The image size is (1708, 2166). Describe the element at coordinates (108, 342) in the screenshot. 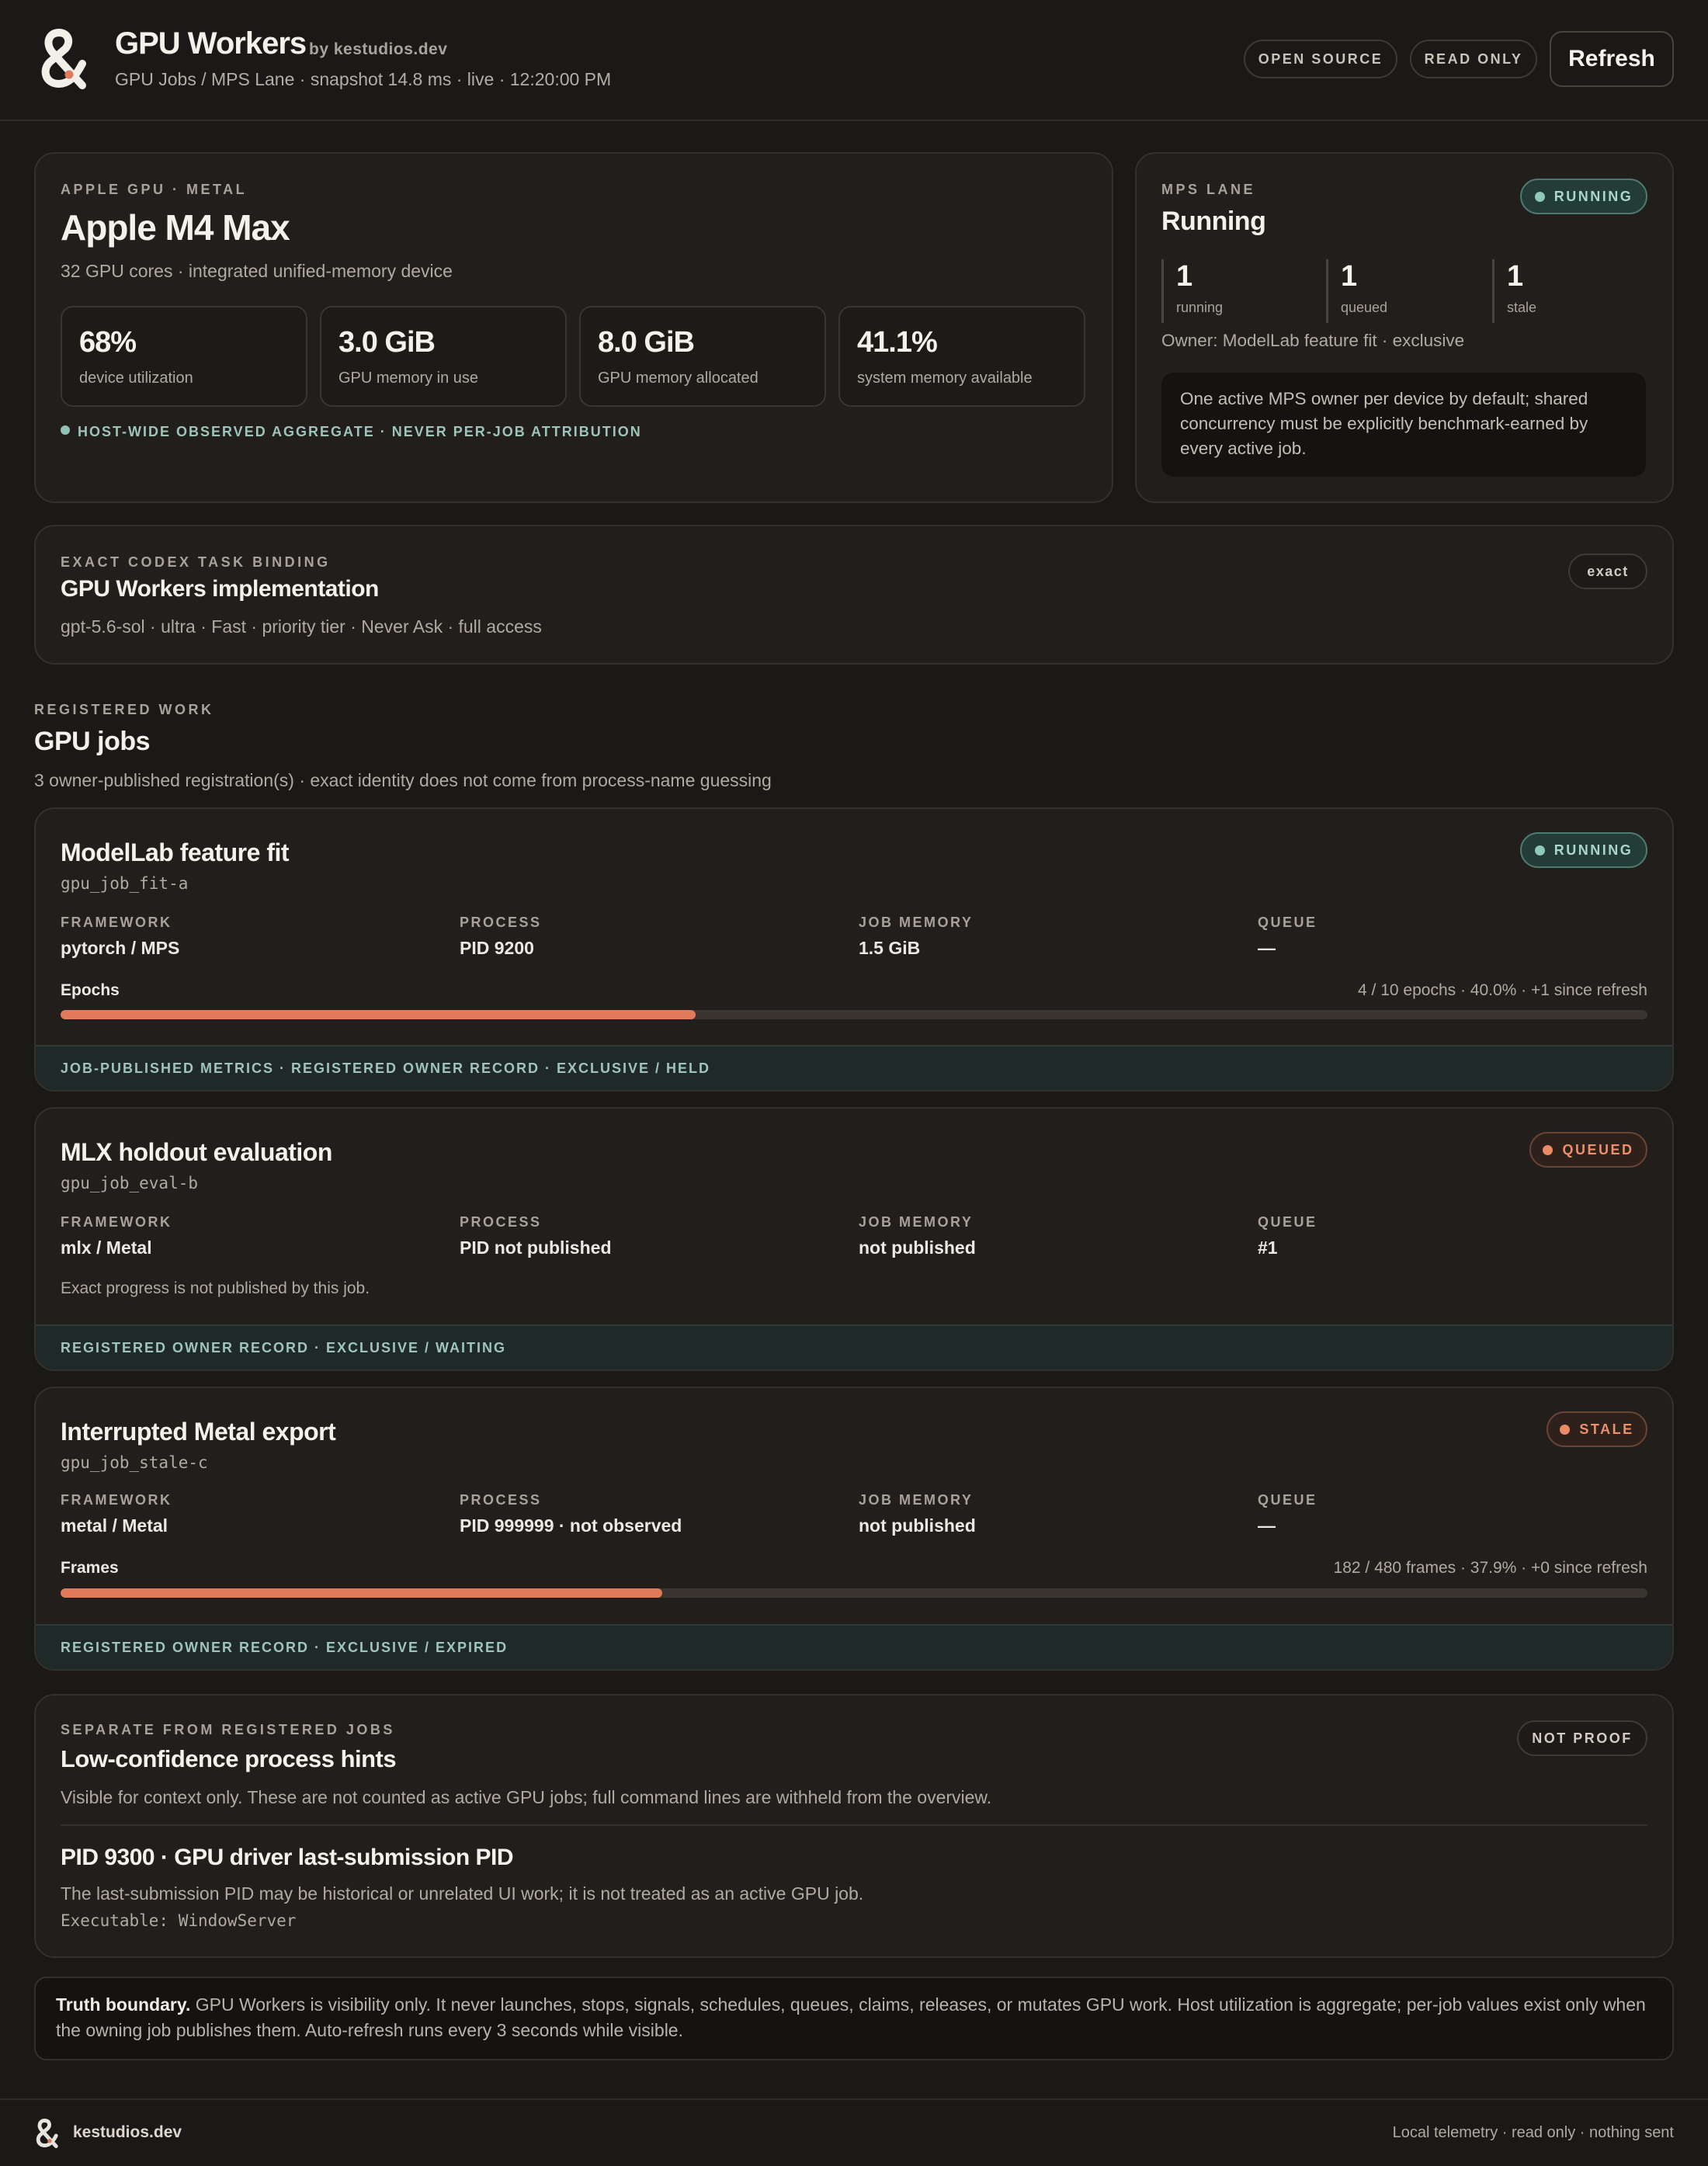

I see `stat-value: 68%` at that location.